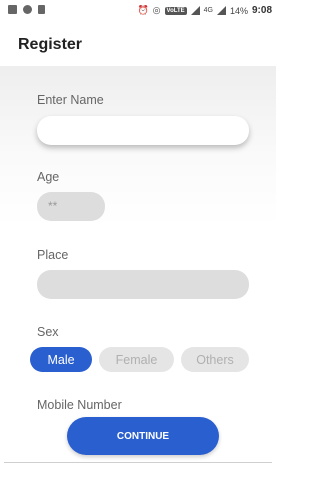  I want to click on signal-icon, so click(195, 10).